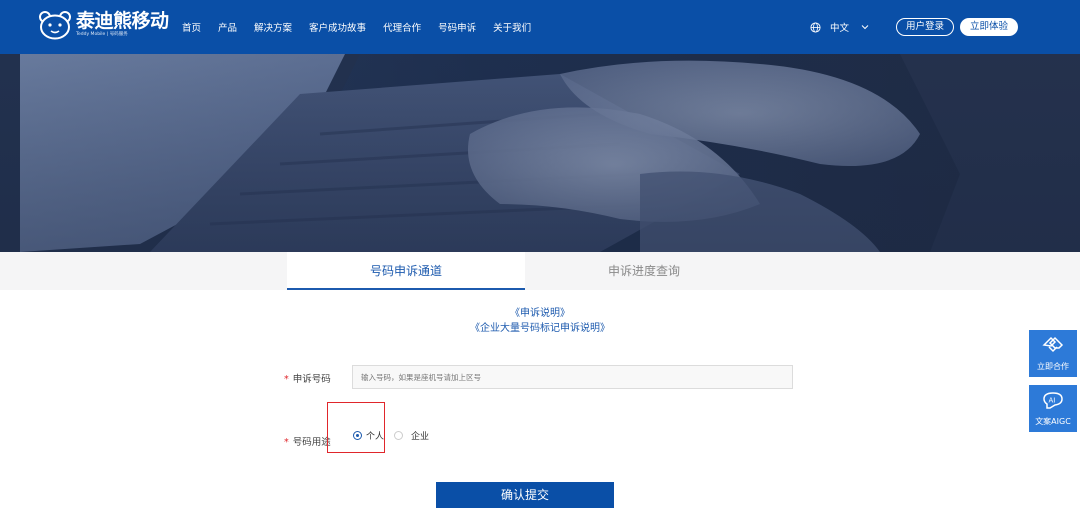  What do you see at coordinates (55, 25) in the screenshot?
I see `teddy-bear-icon` at bounding box center [55, 25].